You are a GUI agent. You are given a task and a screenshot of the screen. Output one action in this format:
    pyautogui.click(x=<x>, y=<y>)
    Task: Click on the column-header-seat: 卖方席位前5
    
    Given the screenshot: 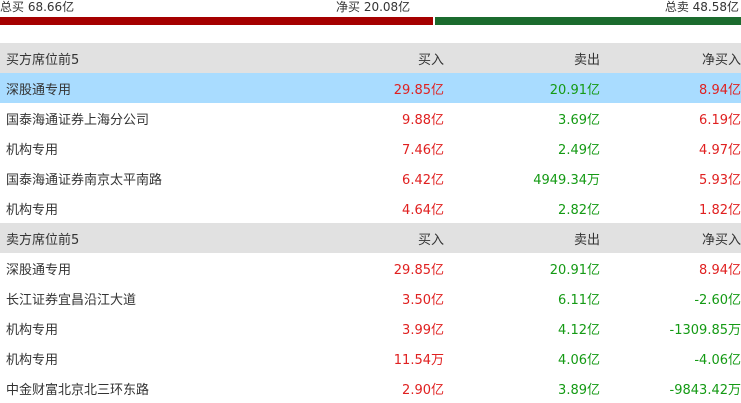 What is the action you would take?
    pyautogui.click(x=155, y=238)
    